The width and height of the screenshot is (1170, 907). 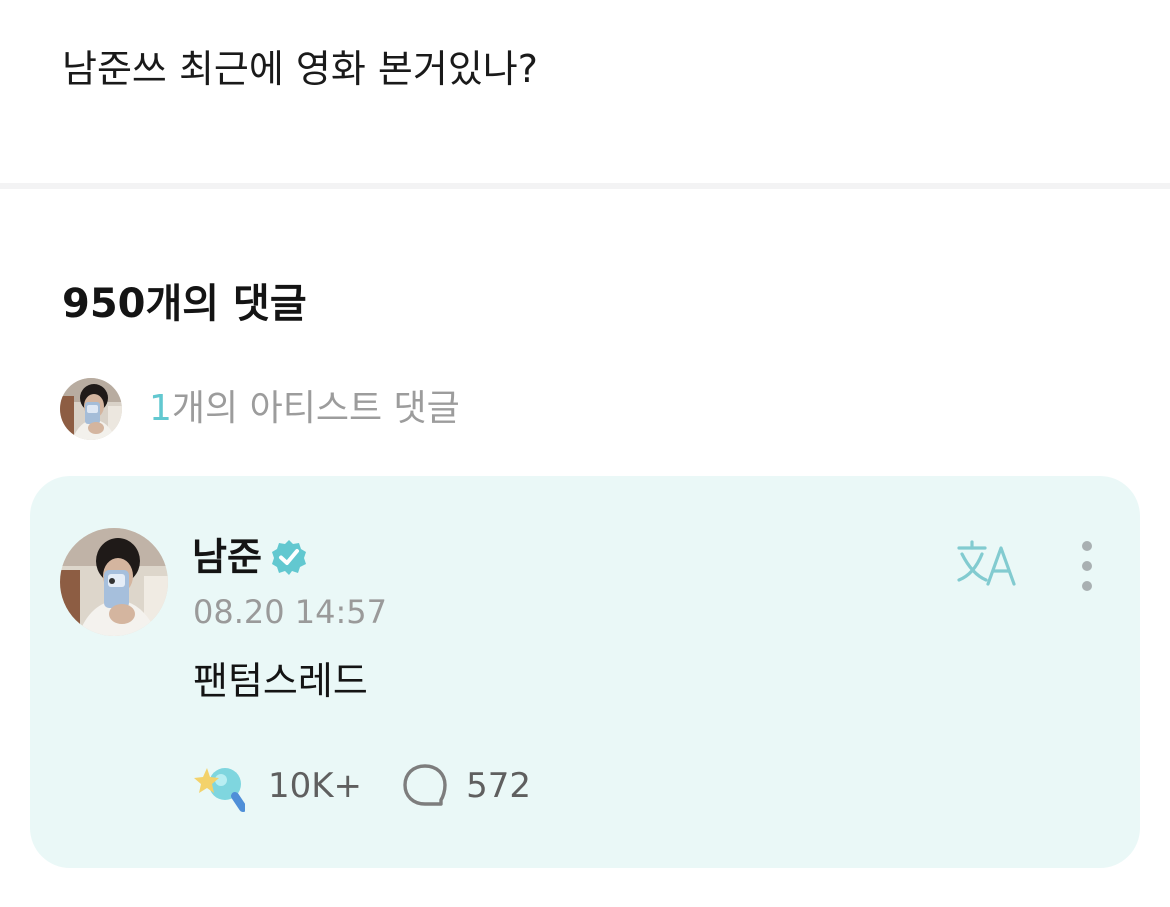 What do you see at coordinates (425, 786) in the screenshot?
I see `speech-bubble-icon` at bounding box center [425, 786].